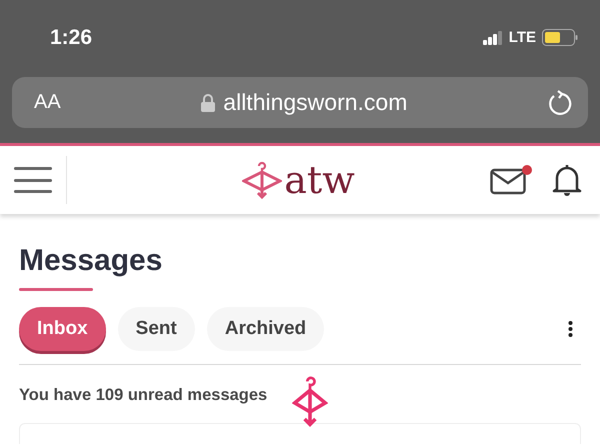 This screenshot has height=445, width=600. I want to click on message-tab: Inbox, so click(62, 329).